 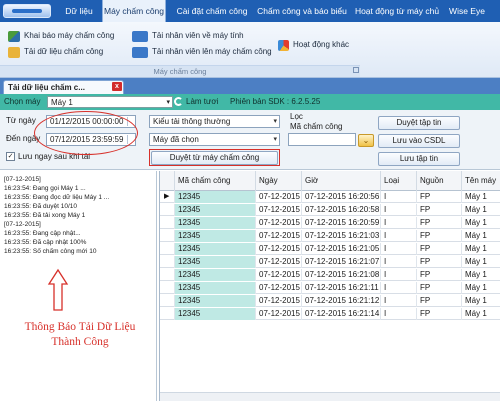 What do you see at coordinates (117, 86) in the screenshot?
I see `close-icon: x` at bounding box center [117, 86].